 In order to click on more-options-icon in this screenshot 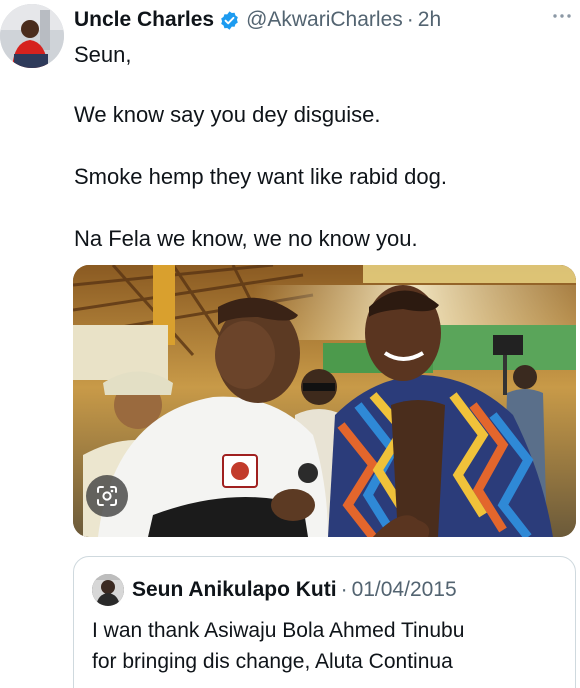, I will do `click(562, 16)`.